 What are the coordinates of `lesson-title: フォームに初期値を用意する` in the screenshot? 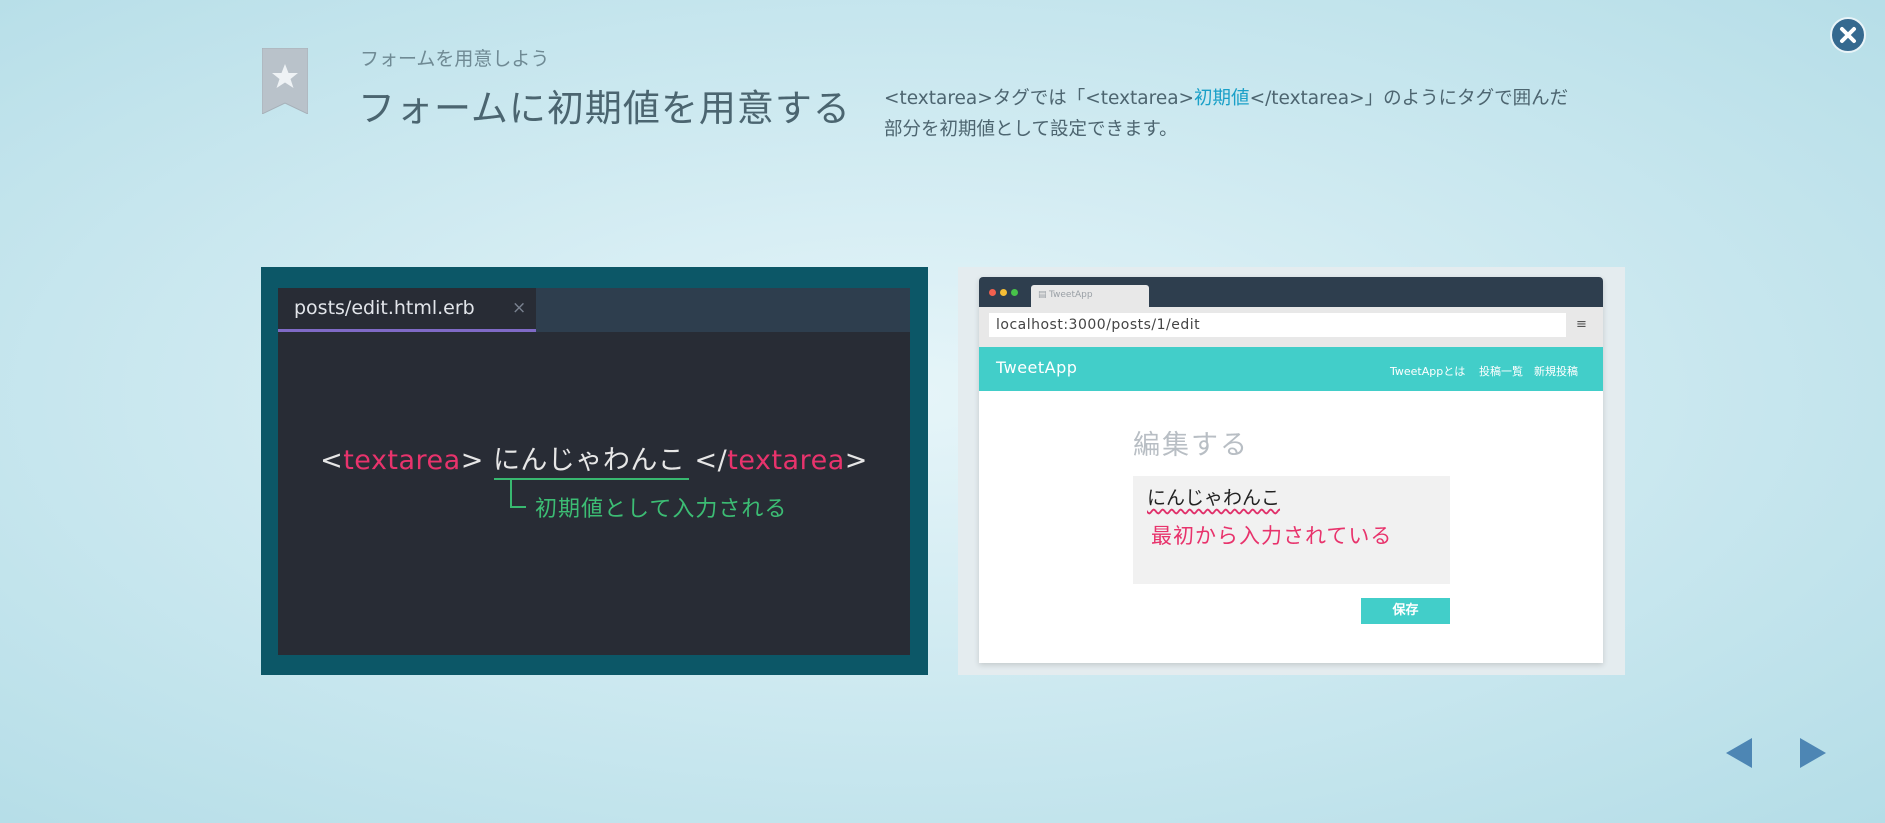 It's located at (604, 108).